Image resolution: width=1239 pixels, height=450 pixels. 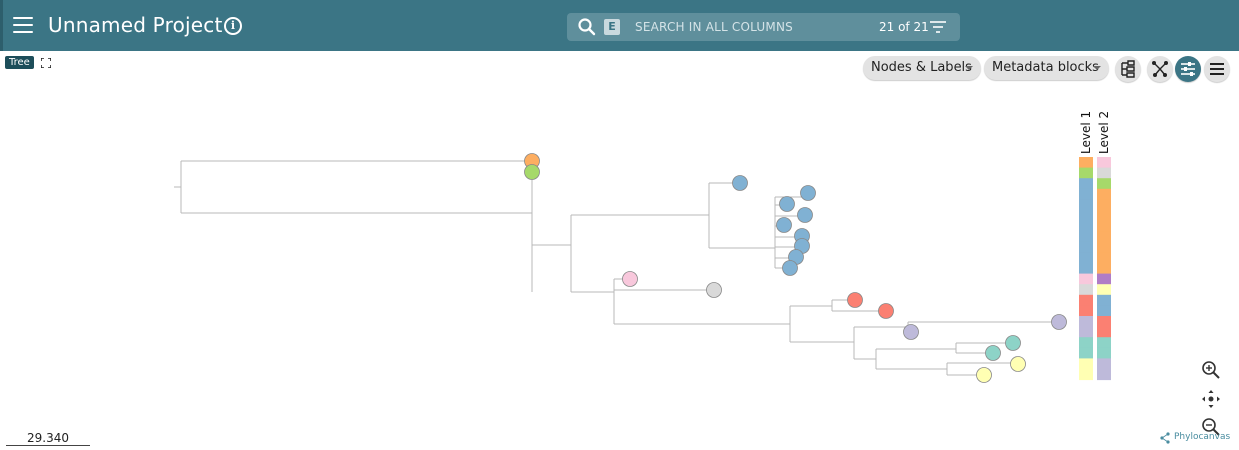 I want to click on metadata-column-header: Level 1, so click(x=1086, y=132).